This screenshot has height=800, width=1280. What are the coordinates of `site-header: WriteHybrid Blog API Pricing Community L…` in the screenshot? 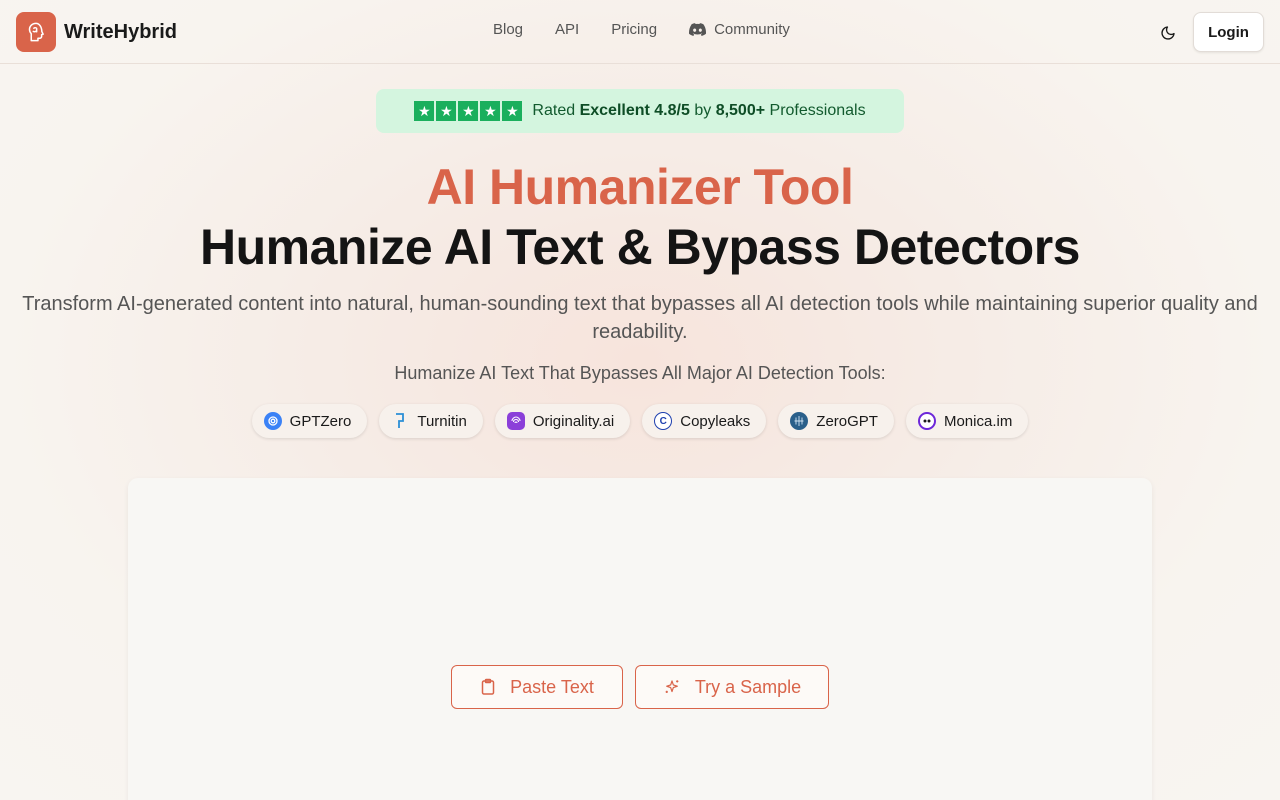 It's located at (640, 32).